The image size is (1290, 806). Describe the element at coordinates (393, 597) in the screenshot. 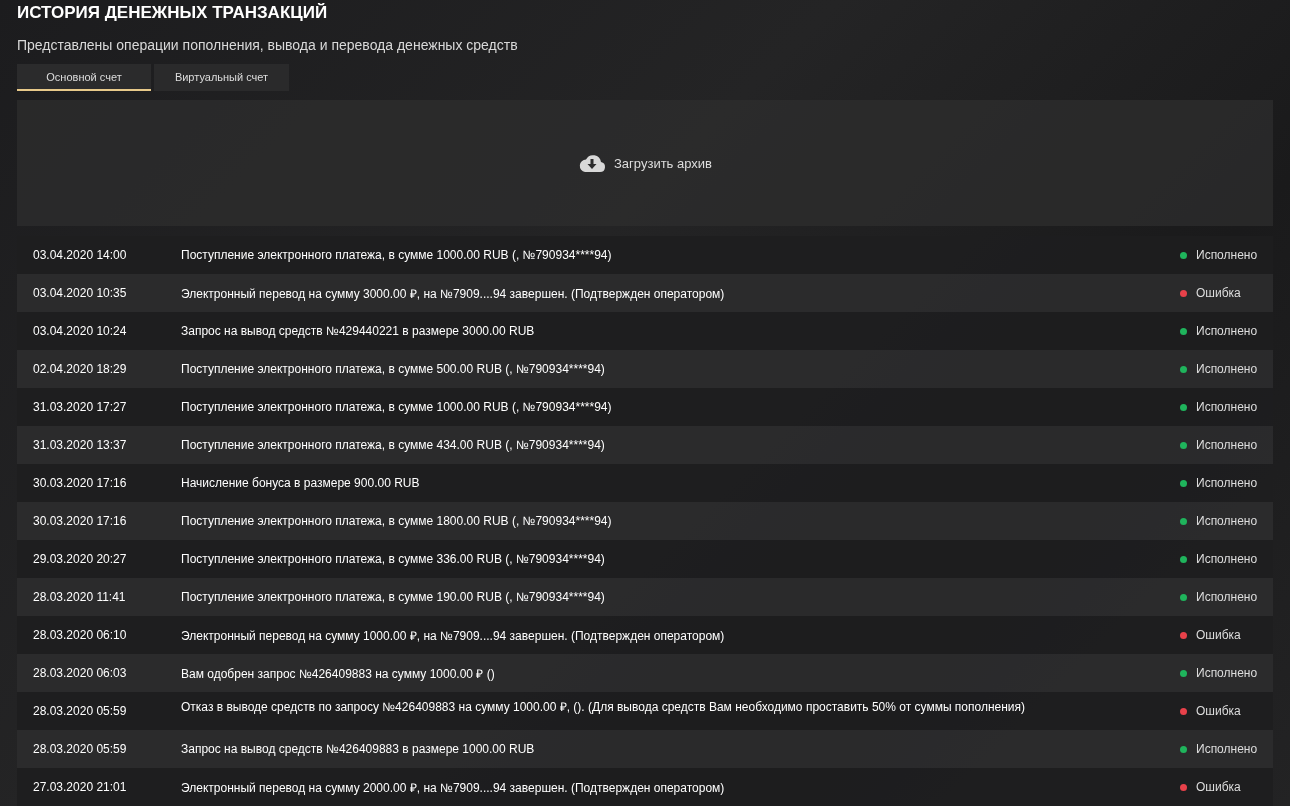

I see `transaction-description: Поступление электронного платежа, в сумме 190.00 RUB (, №790934****94)` at that location.